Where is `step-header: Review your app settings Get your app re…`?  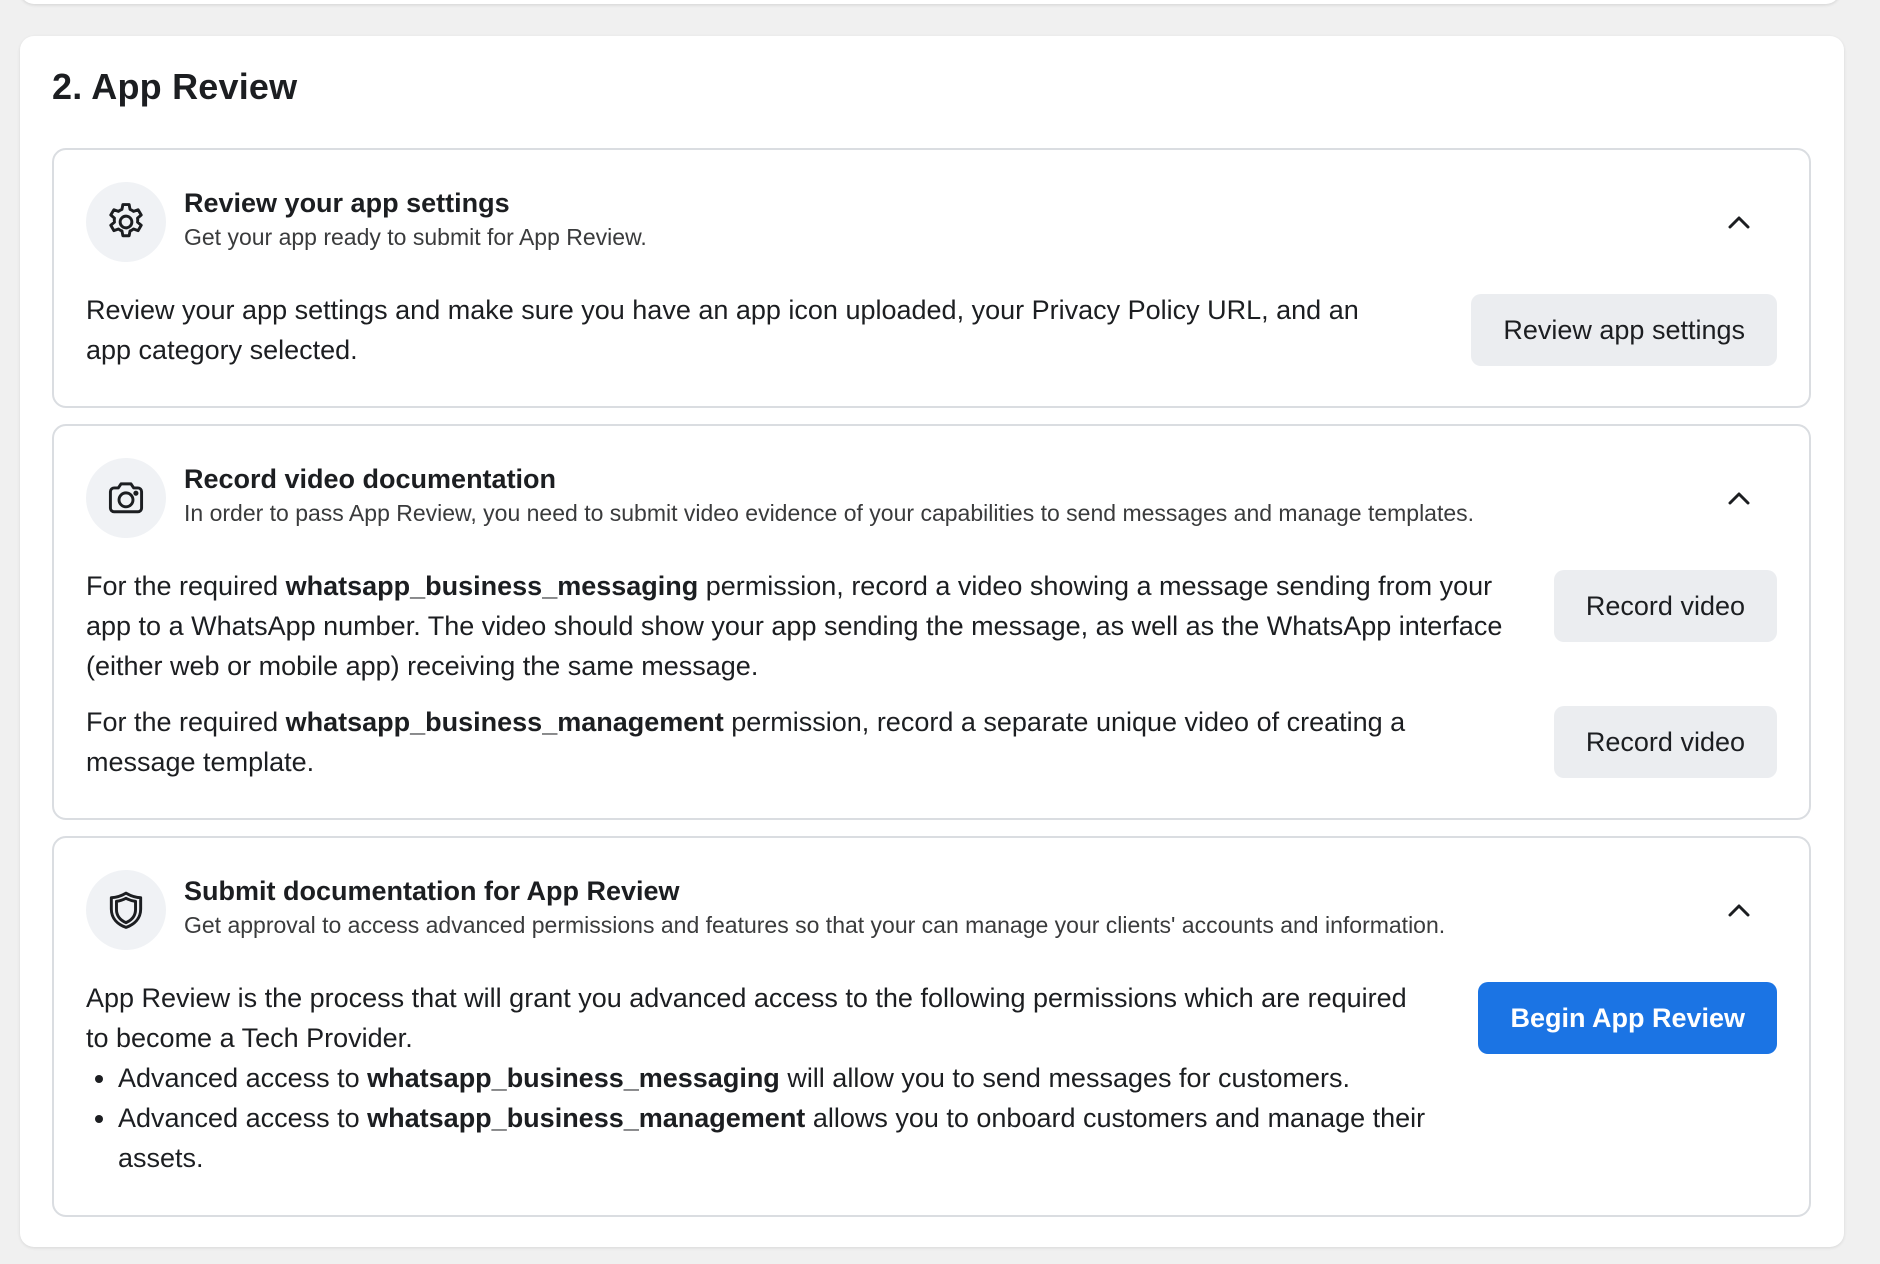 step-header: Review your app settings Get your app re… is located at coordinates (415, 219).